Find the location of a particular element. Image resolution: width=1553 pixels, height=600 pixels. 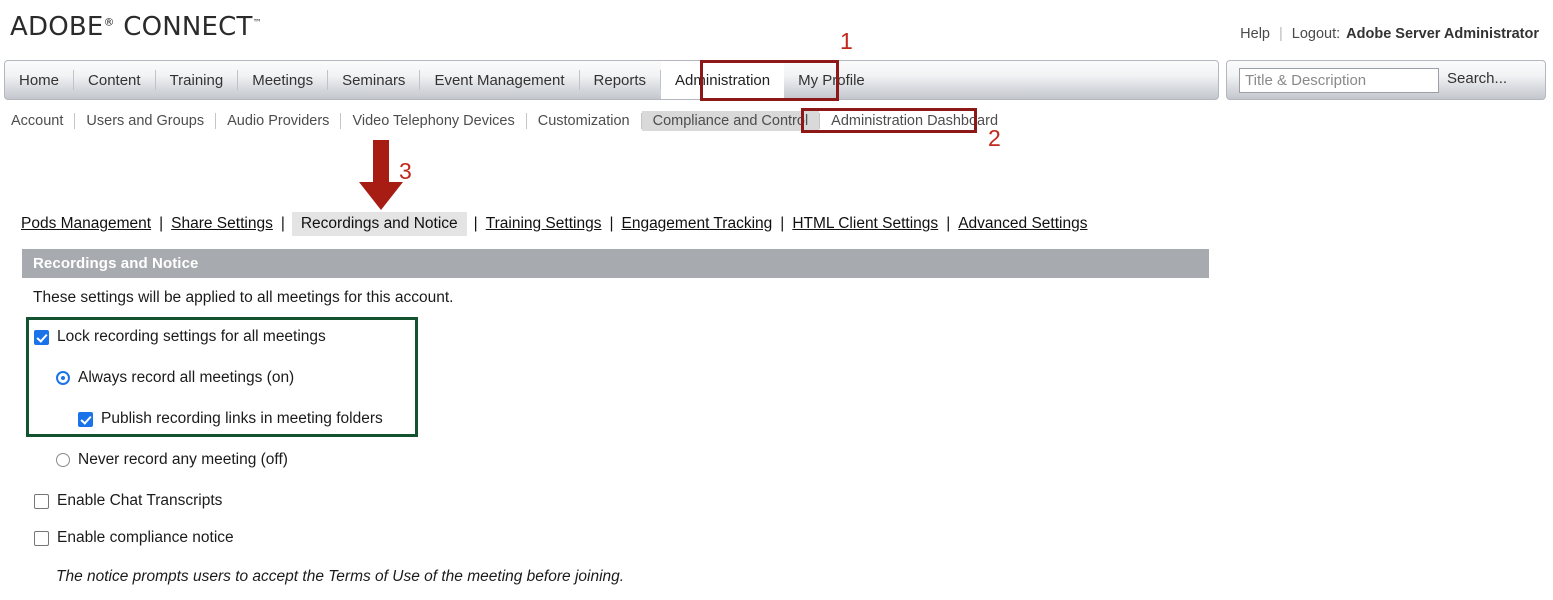

option-lock-recording-settings: Lock recording settings for all meetings is located at coordinates (180, 337).